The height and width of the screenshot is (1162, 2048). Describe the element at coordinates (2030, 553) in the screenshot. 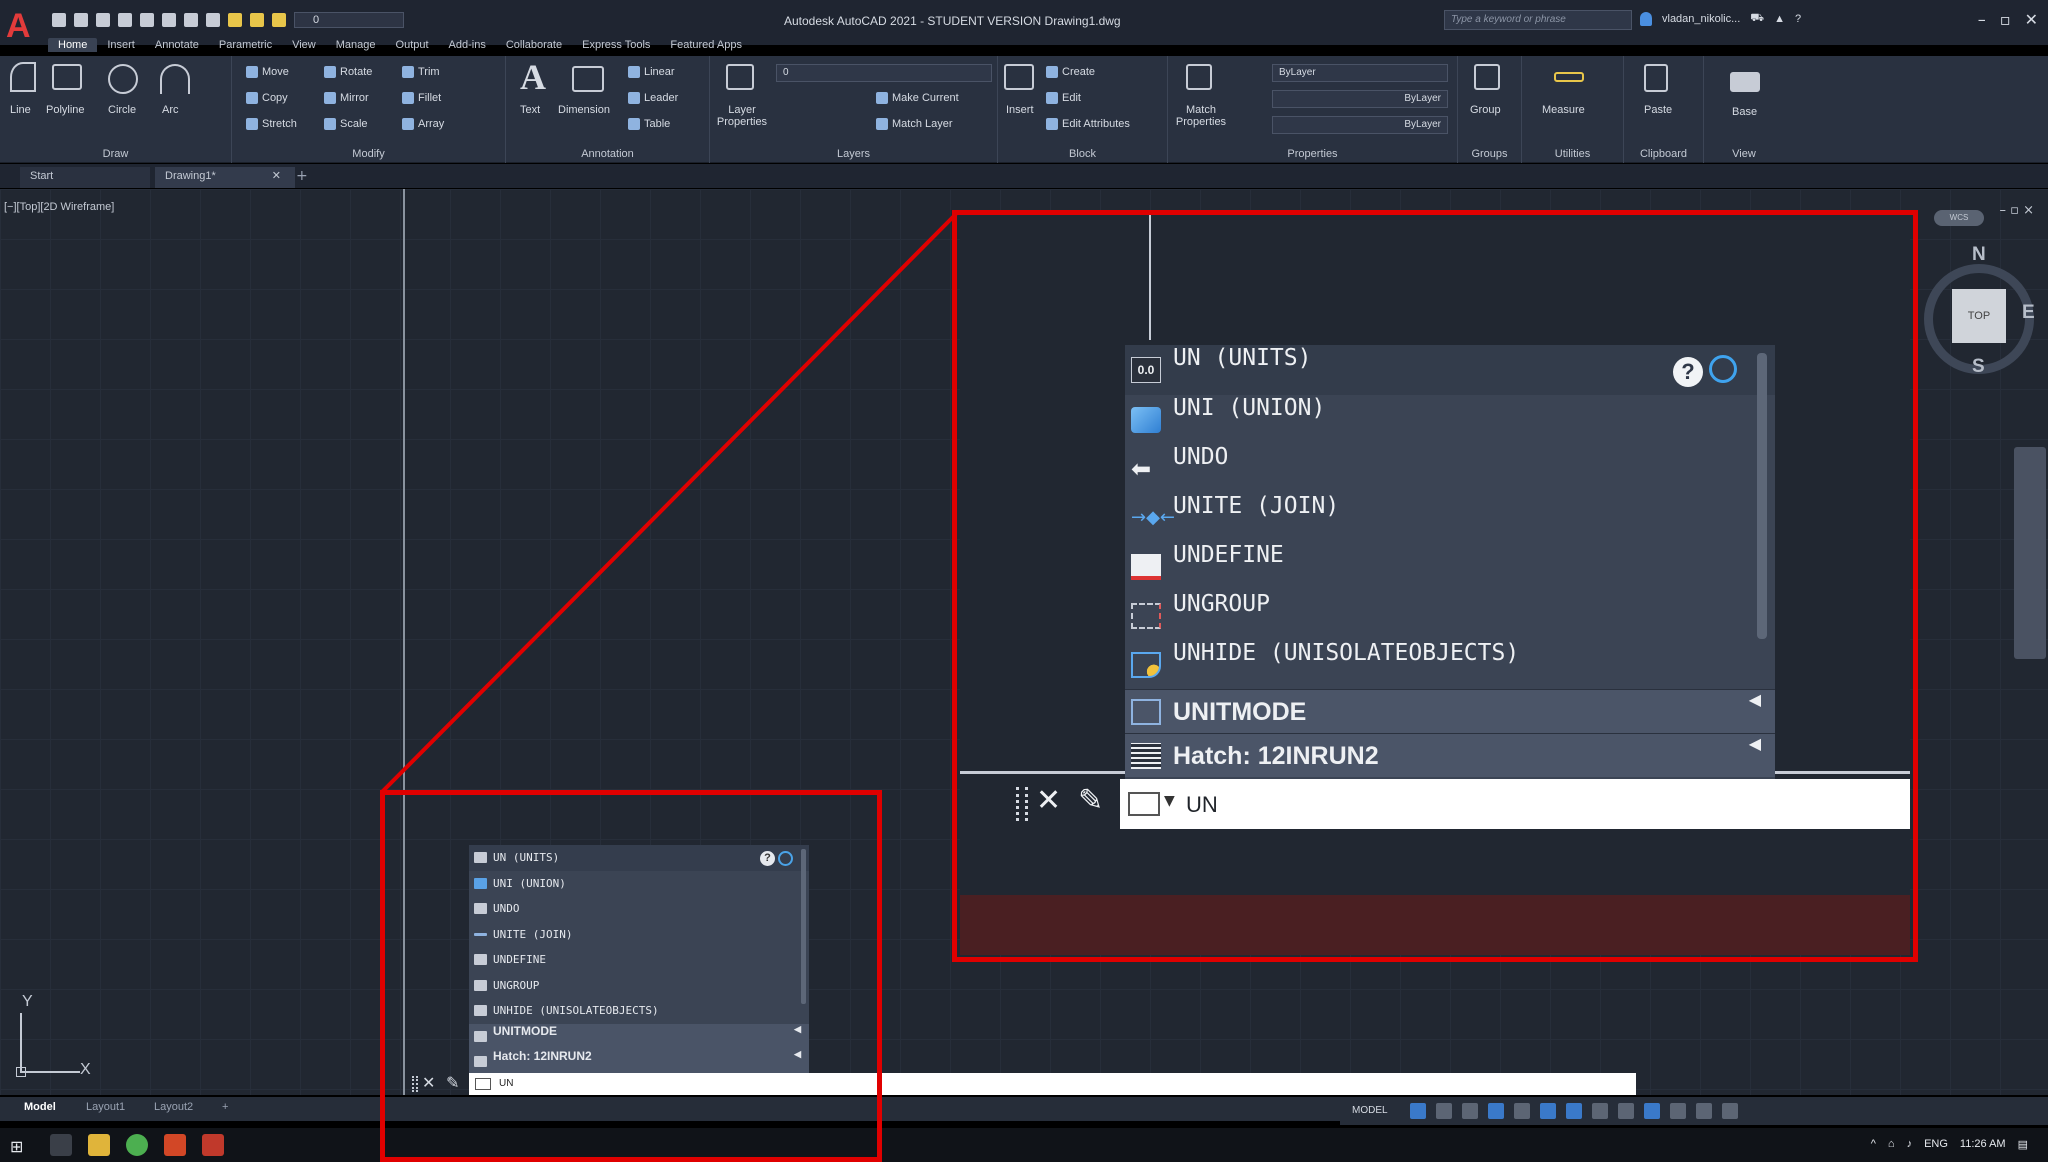

I see `navigation-bar` at that location.